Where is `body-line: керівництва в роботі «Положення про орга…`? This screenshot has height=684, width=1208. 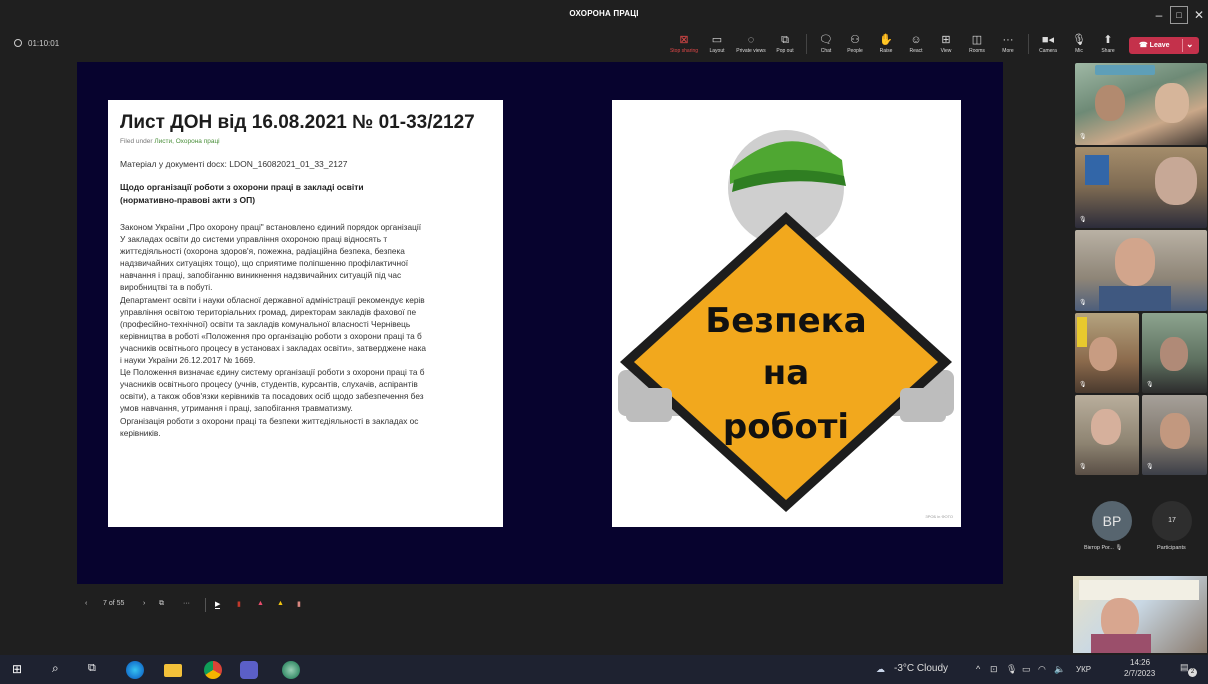
body-line: керівництва в роботі «Положення про орга… is located at coordinates (271, 335).